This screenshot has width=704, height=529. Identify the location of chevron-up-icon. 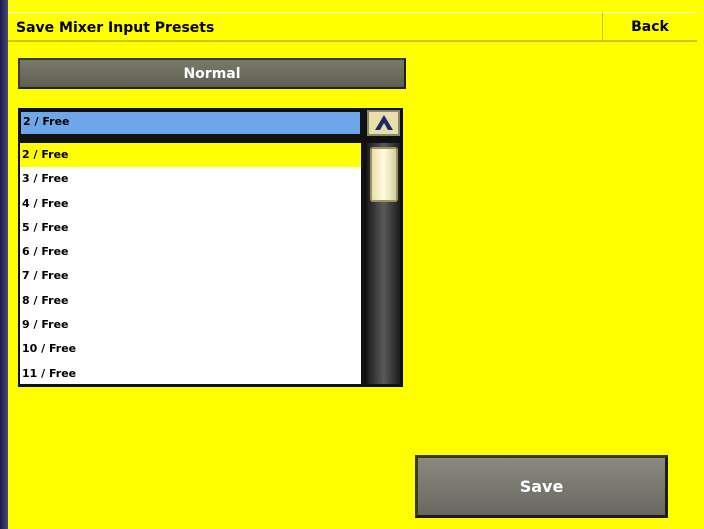
(383, 122).